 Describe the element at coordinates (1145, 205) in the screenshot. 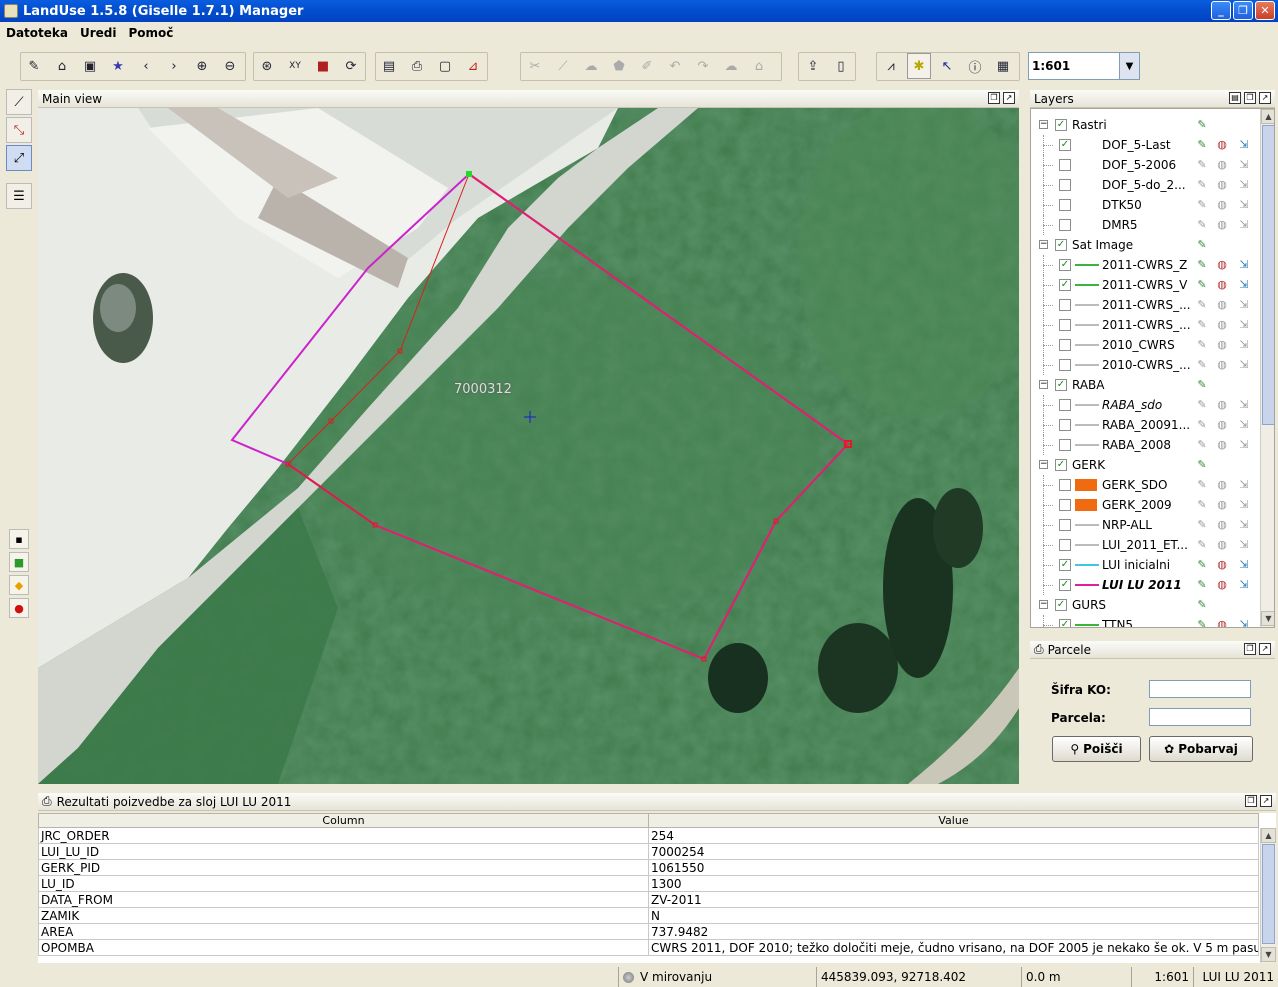

I see `layer-item: DTK50 ✎ ◍ ⇲` at that location.